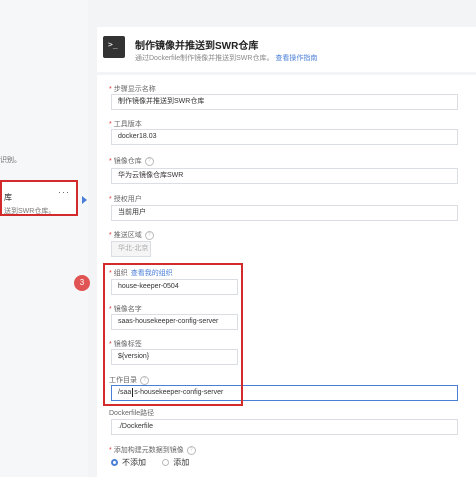  Describe the element at coordinates (166, 463) in the screenshot. I see `radio-unselected-icon` at that location.